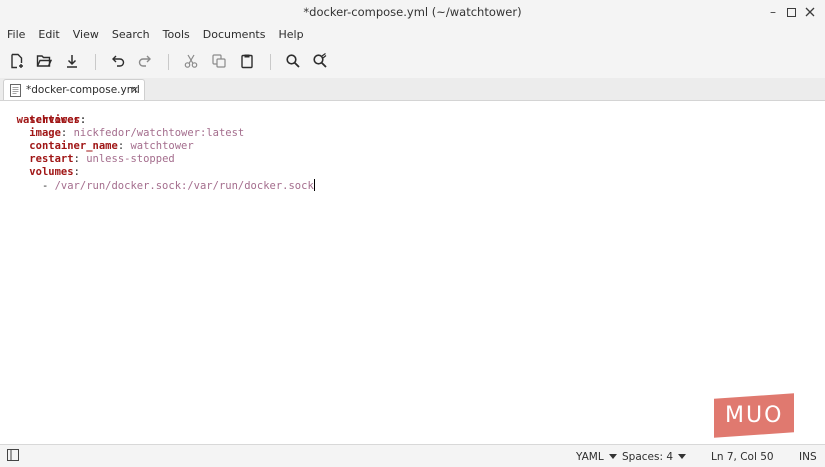 This screenshot has height=467, width=825. I want to click on logo-text: MUO, so click(754, 415).